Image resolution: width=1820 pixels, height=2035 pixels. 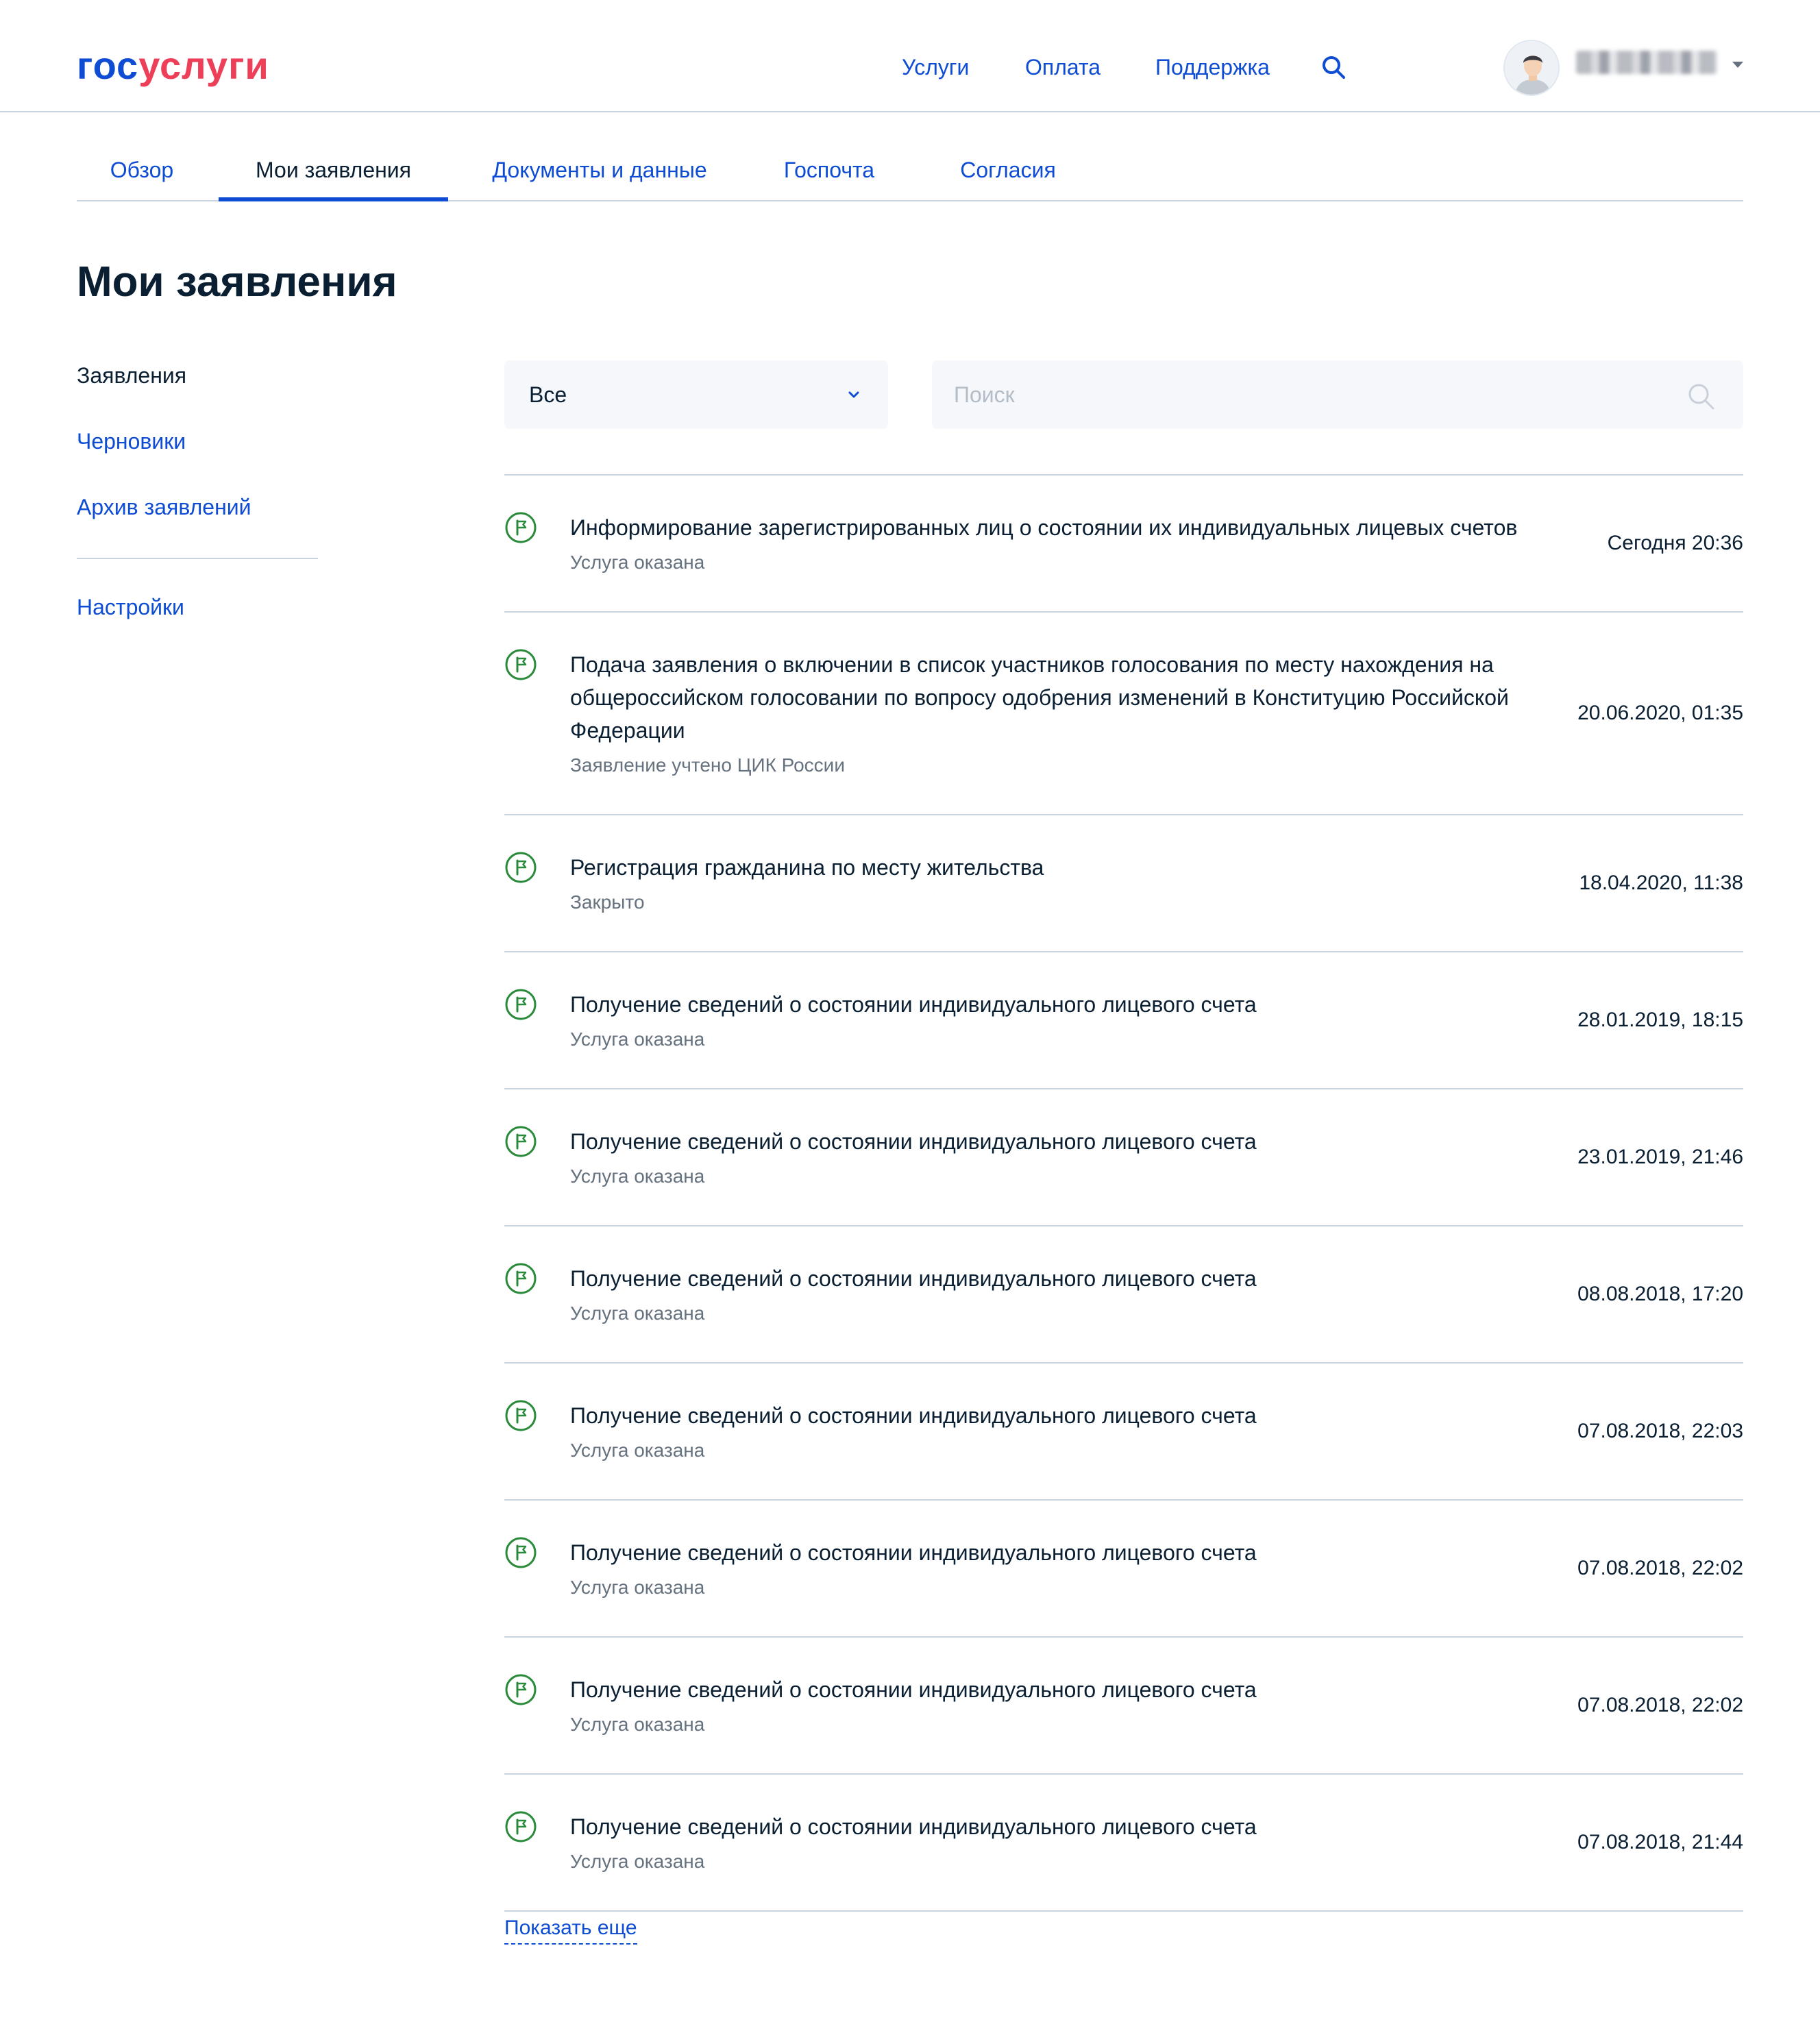 What do you see at coordinates (131, 441) in the screenshot?
I see `sidebar-item-drafts: Черновики` at bounding box center [131, 441].